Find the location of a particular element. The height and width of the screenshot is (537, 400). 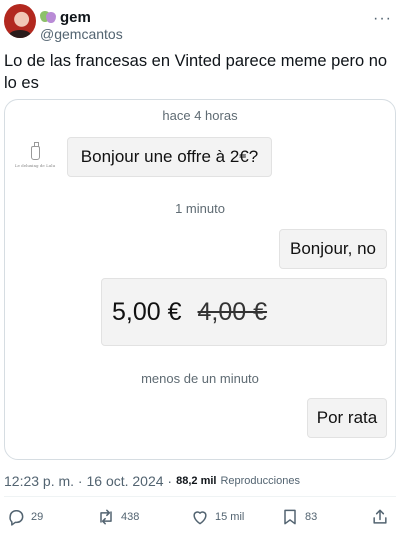

avatar is located at coordinates (20, 21).